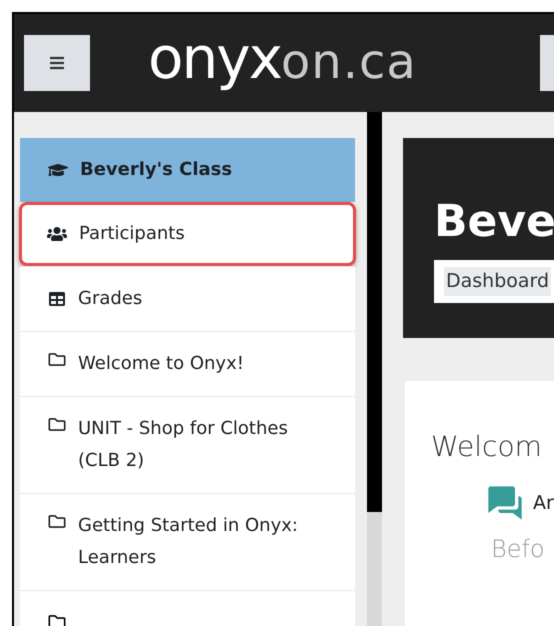 This screenshot has height=626, width=554. I want to click on table-icon, so click(57, 299).